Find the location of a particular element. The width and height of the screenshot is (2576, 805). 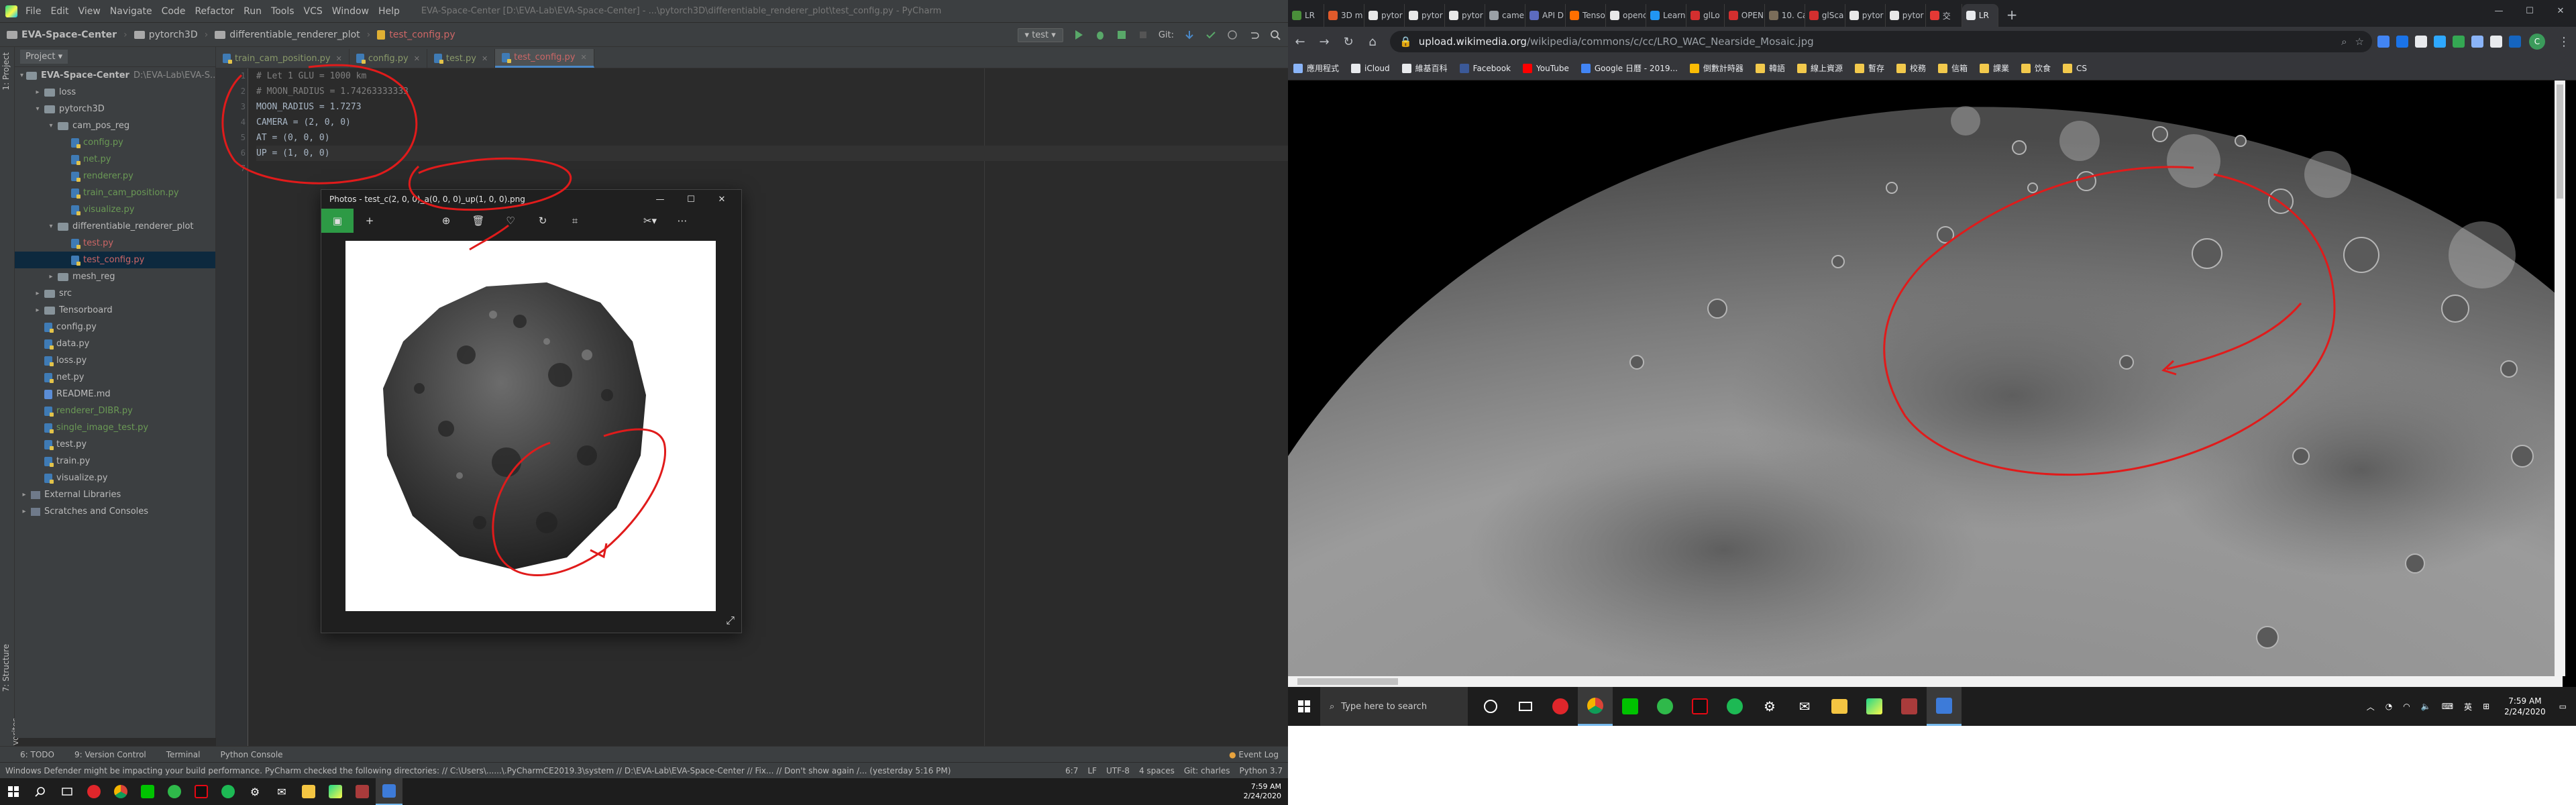

browser-tab: openc is located at coordinates (1626, 15).